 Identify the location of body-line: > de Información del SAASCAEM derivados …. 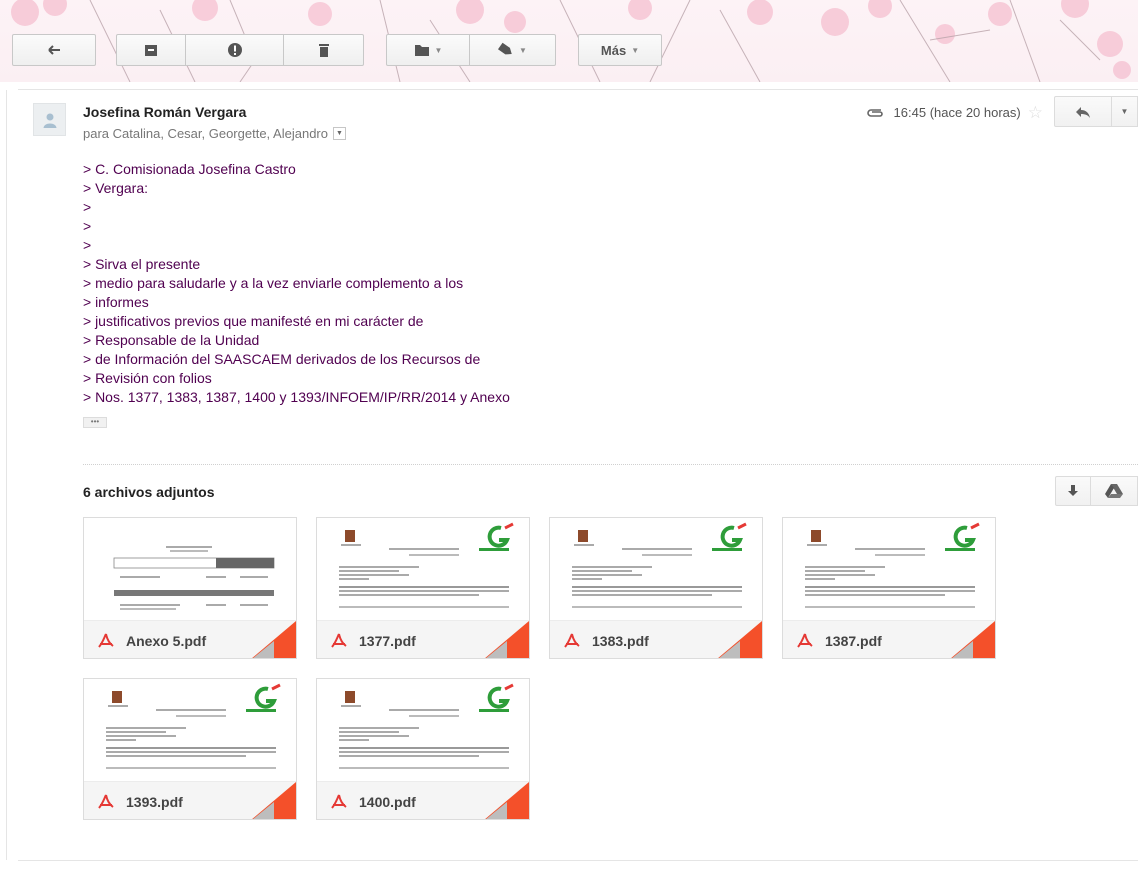
(282, 359).